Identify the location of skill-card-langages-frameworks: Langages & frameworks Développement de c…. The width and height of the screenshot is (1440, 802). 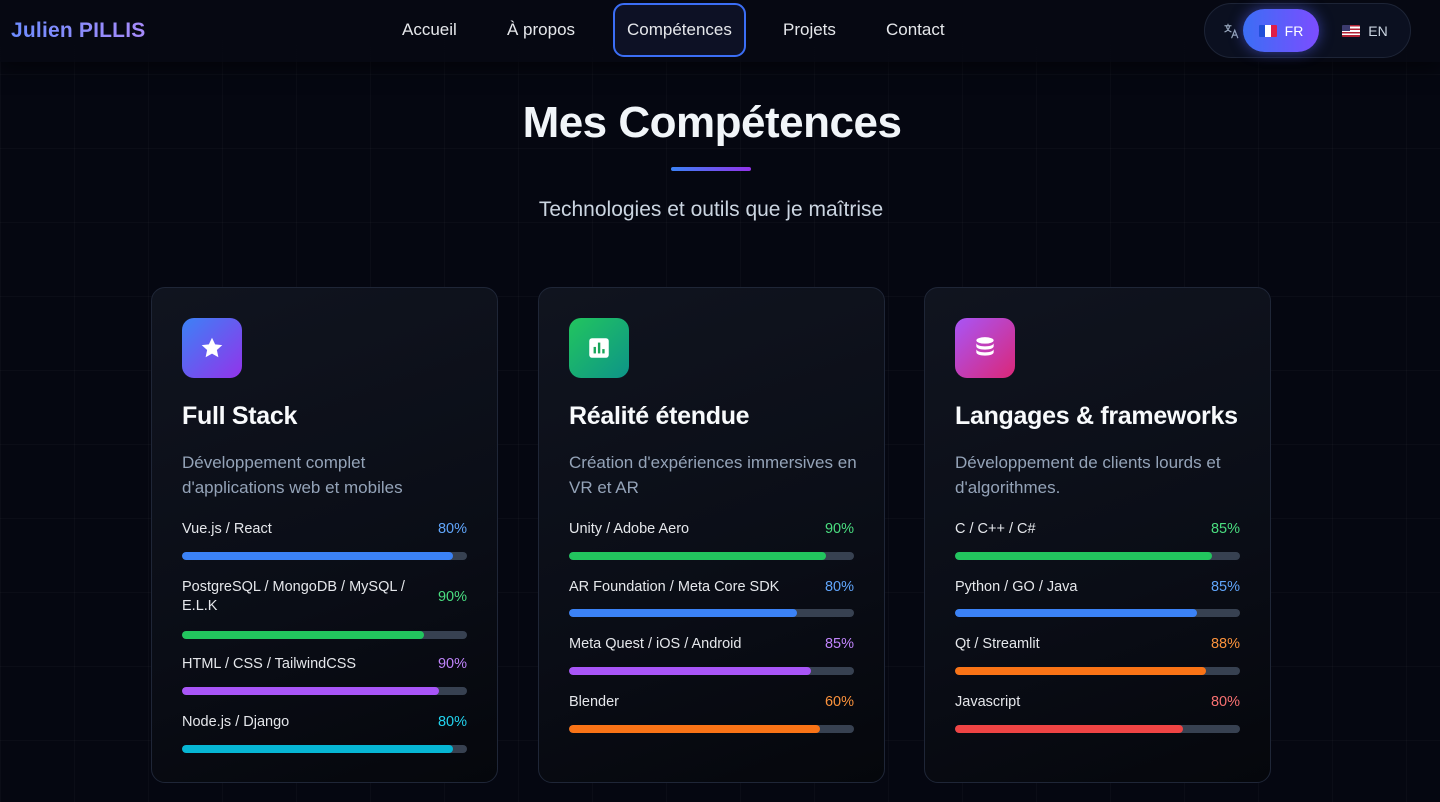
(1097, 535).